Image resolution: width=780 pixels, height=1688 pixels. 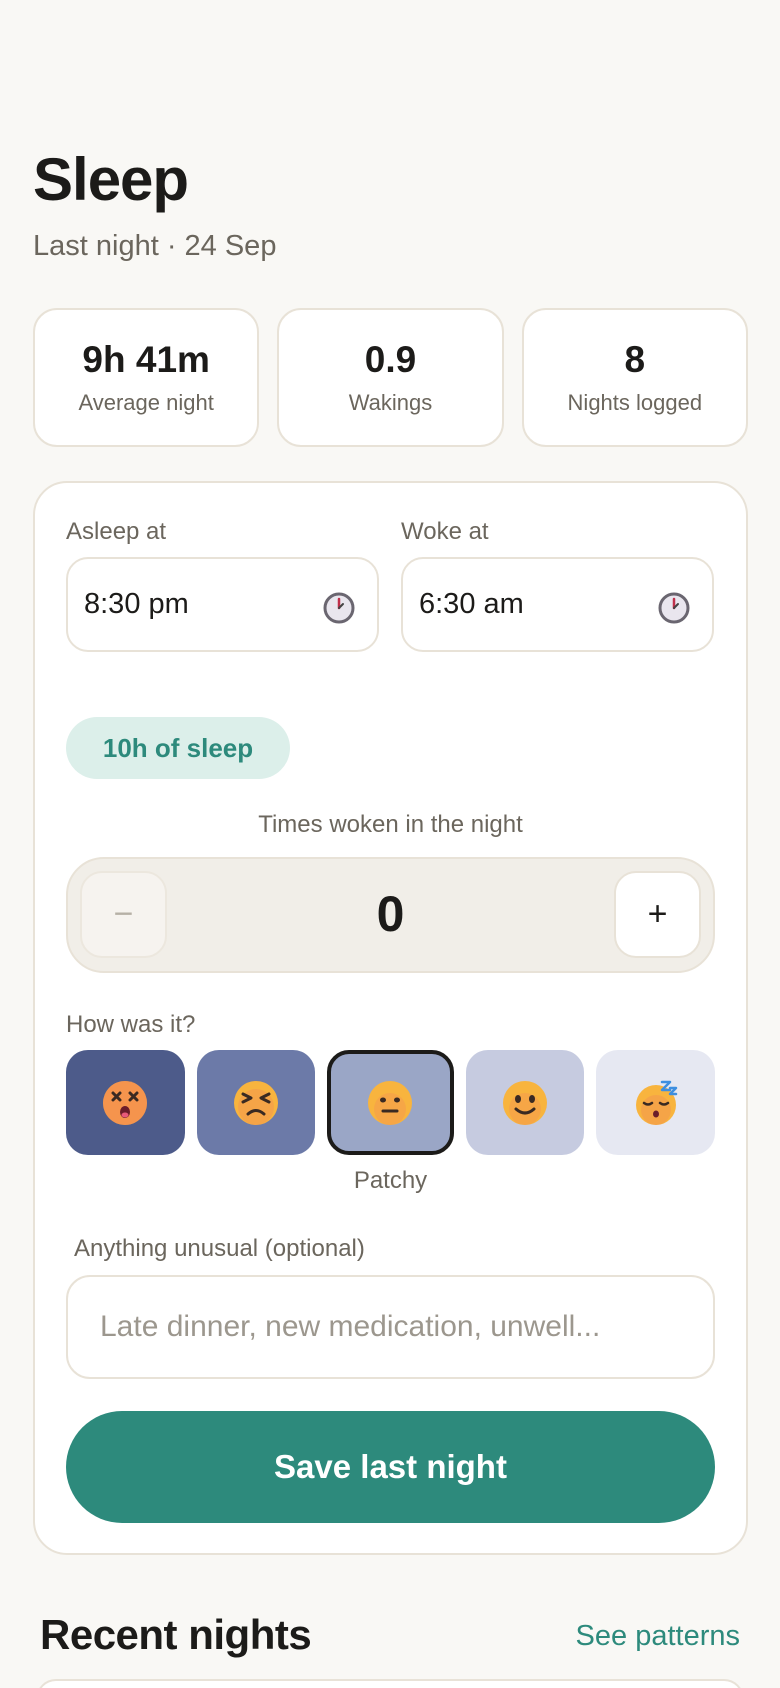 I want to click on page-subtitle: Last night · 24 Sep, so click(x=155, y=246).